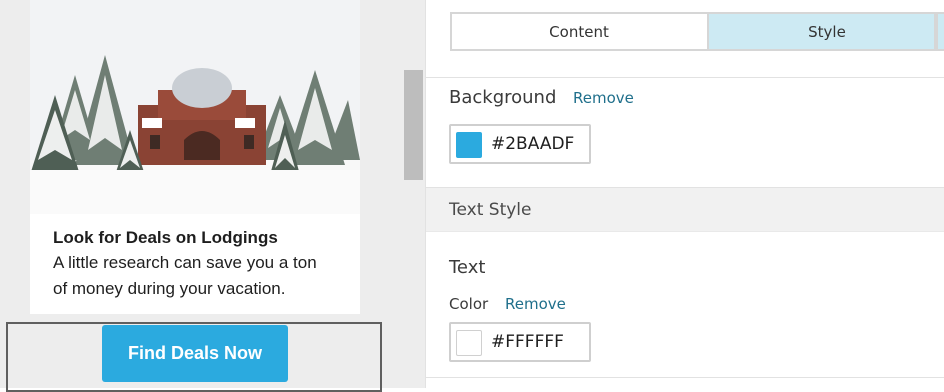  What do you see at coordinates (169, 288) in the screenshot?
I see `card-body-line-2: of money during your vacation.` at bounding box center [169, 288].